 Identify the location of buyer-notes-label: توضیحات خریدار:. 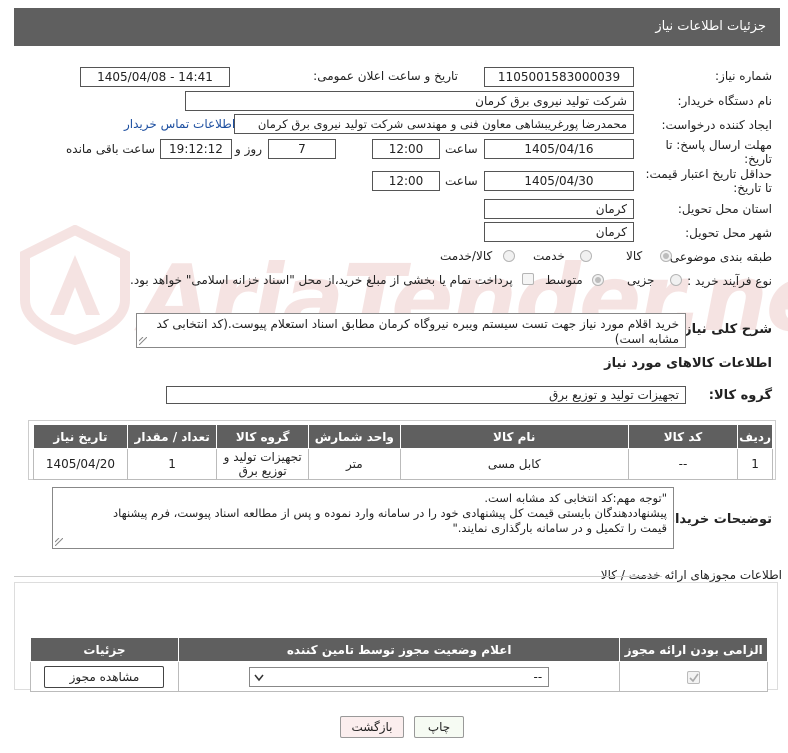
(717, 519).